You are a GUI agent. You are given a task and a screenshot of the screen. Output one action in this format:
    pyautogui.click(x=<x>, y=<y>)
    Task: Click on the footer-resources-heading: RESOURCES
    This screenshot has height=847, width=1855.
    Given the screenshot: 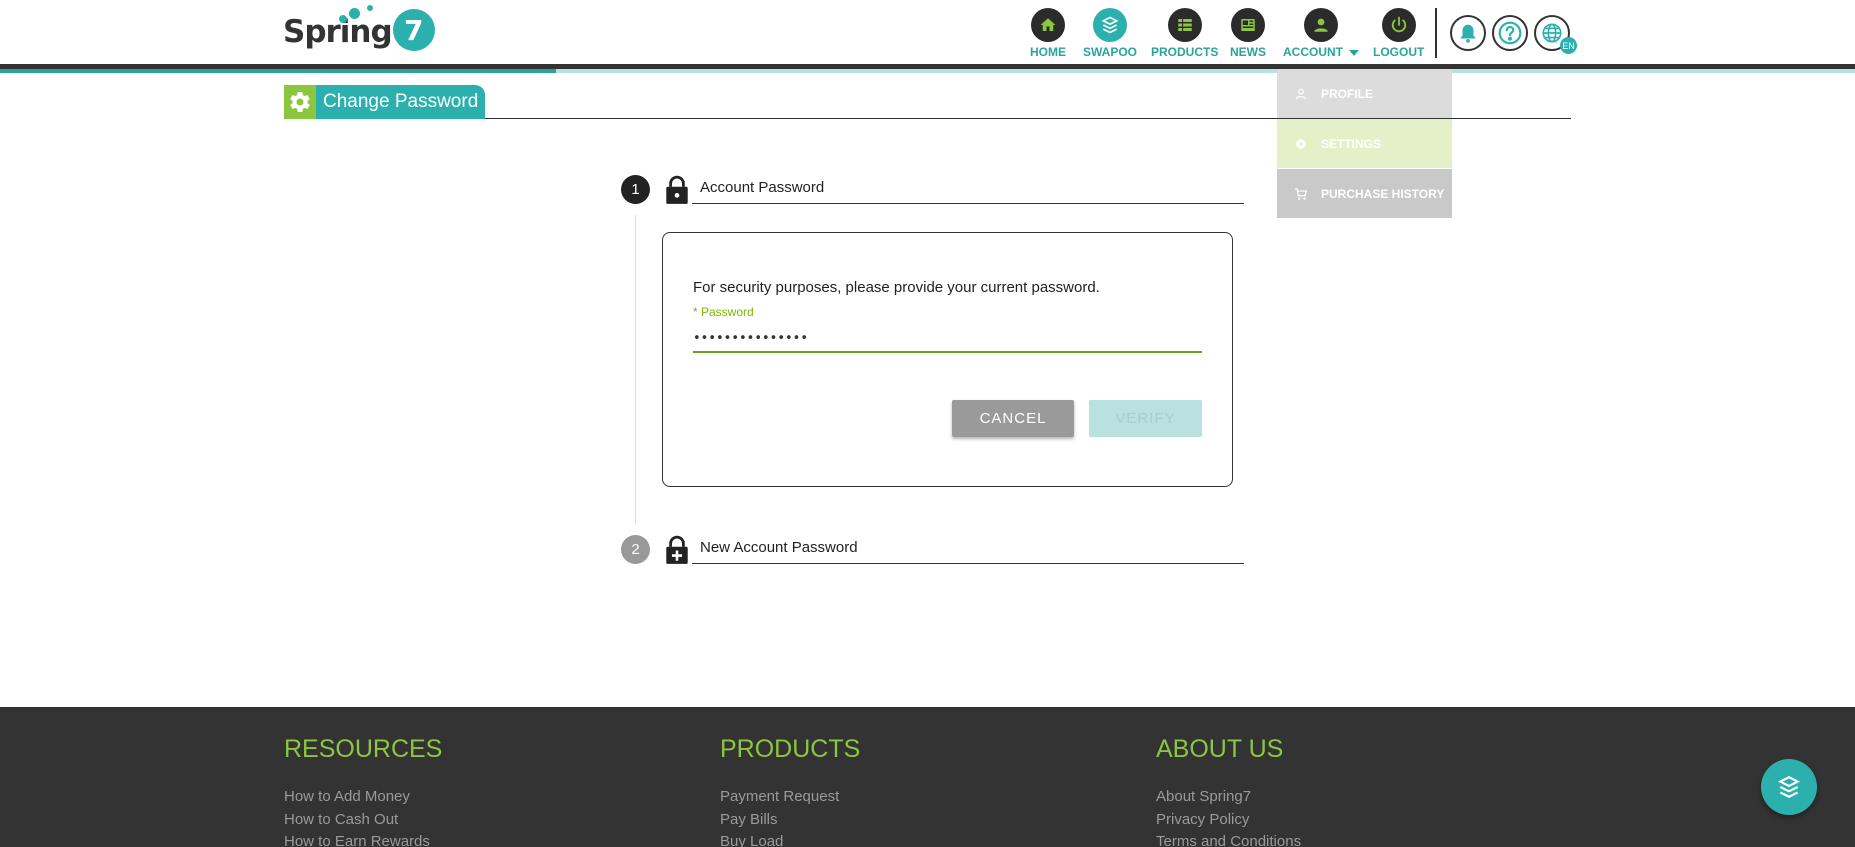 What is the action you would take?
    pyautogui.click(x=363, y=749)
    